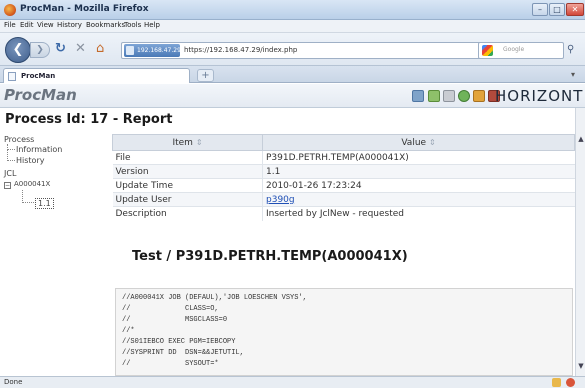 Image resolution: width=585 pixels, height=388 pixels. What do you see at coordinates (44, 203) in the screenshot?
I see `tree-version-selected: 1.1` at bounding box center [44, 203].